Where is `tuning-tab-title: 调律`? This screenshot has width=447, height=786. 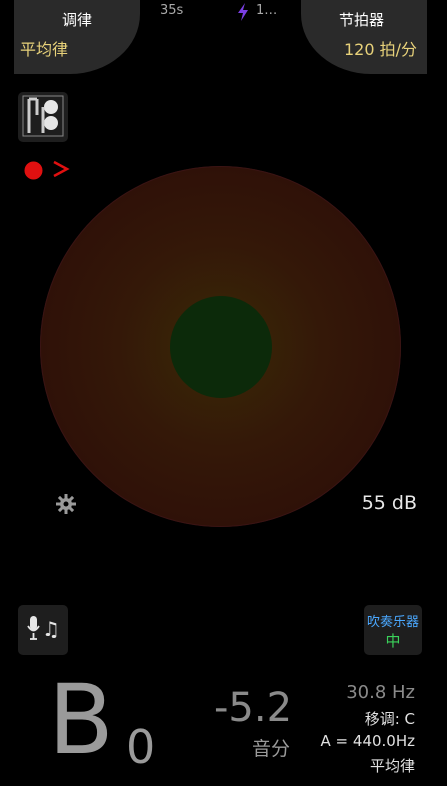 tuning-tab-title: 调律 is located at coordinates (77, 20).